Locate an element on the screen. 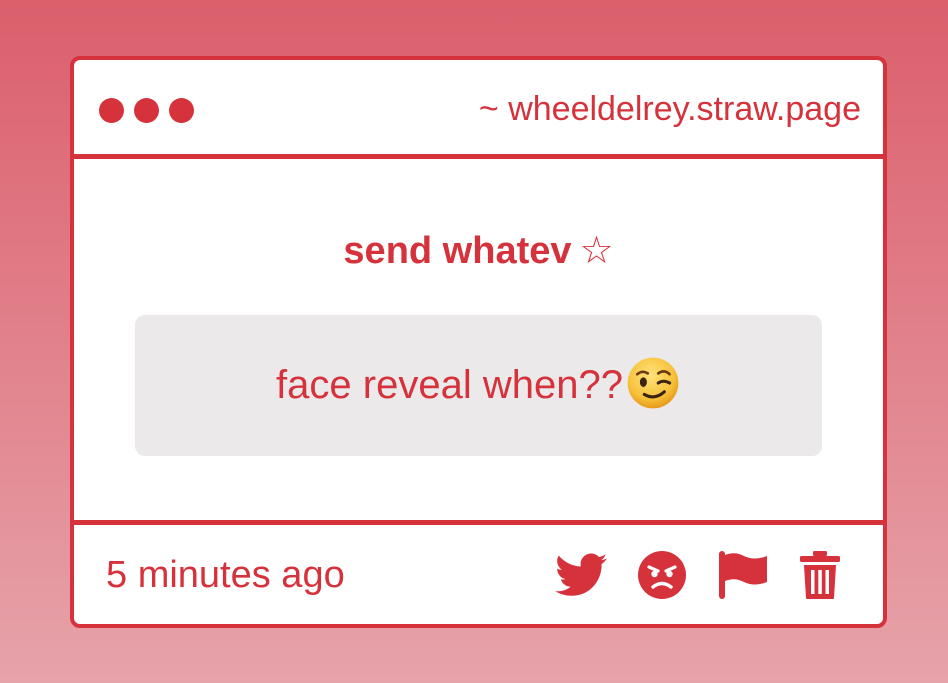  winking-face-icon is located at coordinates (653, 383).